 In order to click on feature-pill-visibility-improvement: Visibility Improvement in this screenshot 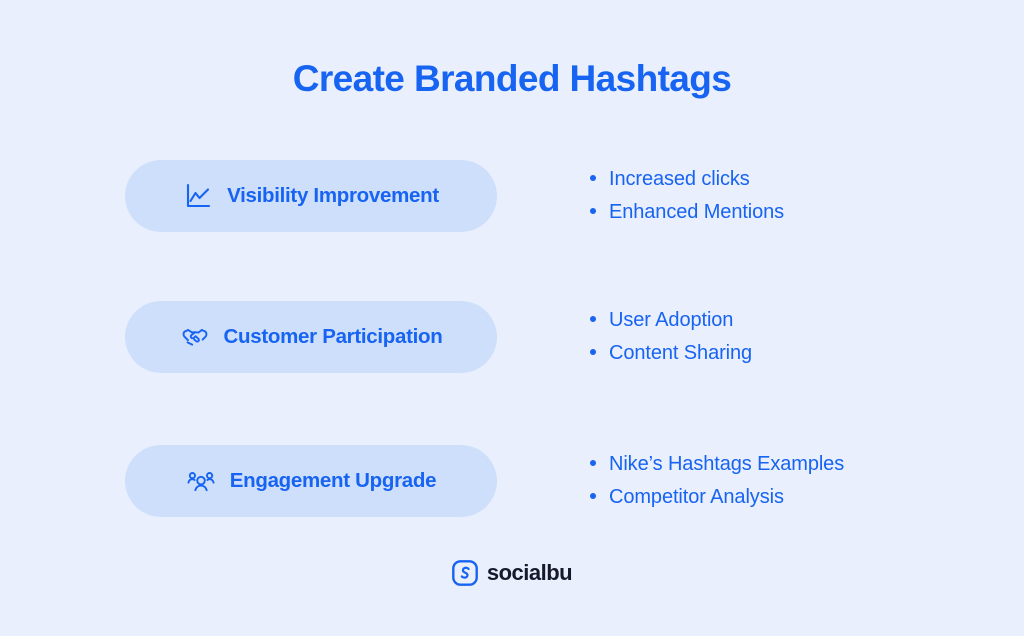, I will do `click(311, 196)`.